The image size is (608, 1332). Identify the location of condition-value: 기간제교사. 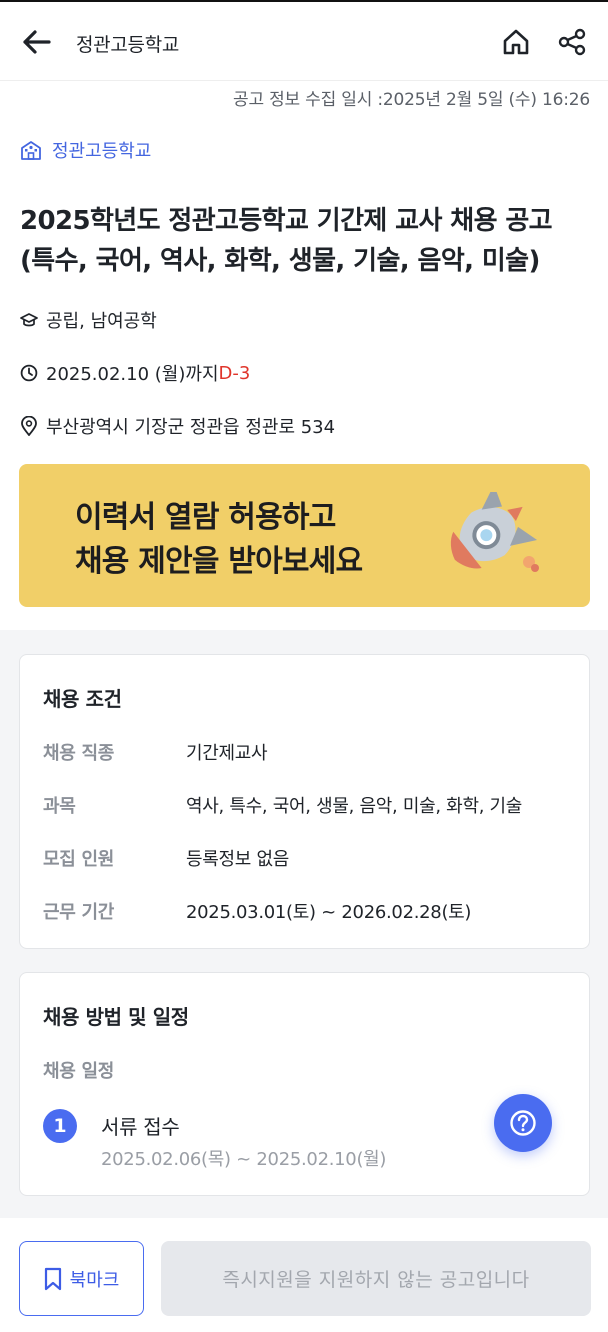
(227, 753).